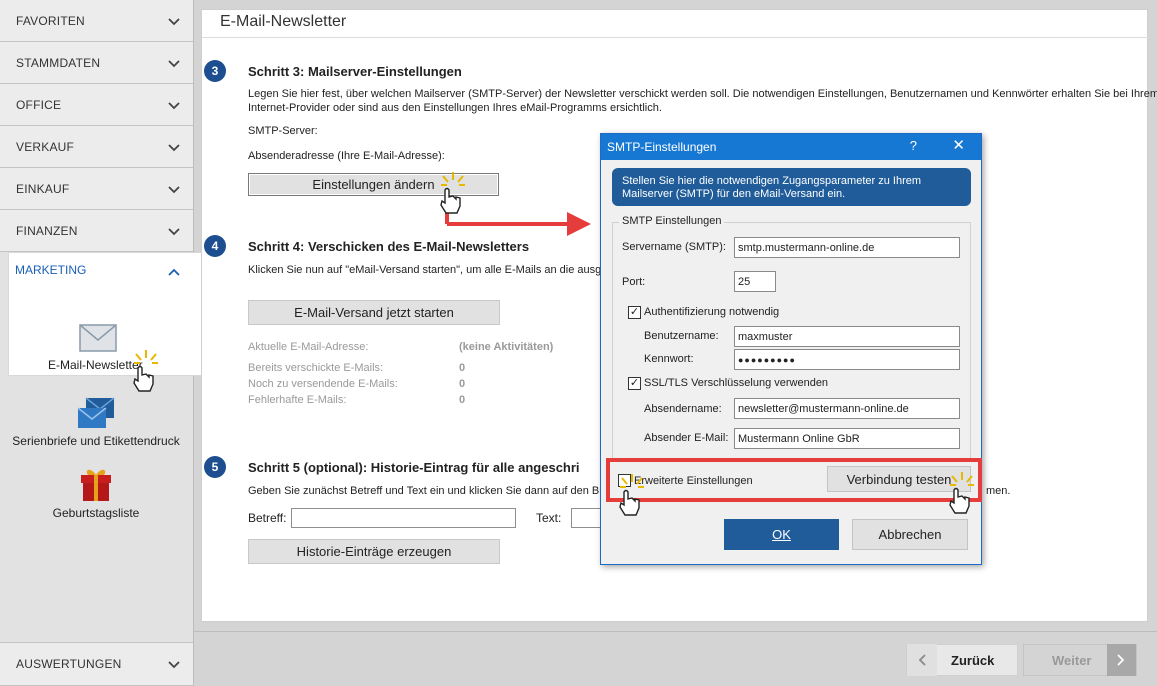 This screenshot has width=1157, height=686. What do you see at coordinates (96, 189) in the screenshot?
I see `sidebar-item-einkauf: EINKAUF` at bounding box center [96, 189].